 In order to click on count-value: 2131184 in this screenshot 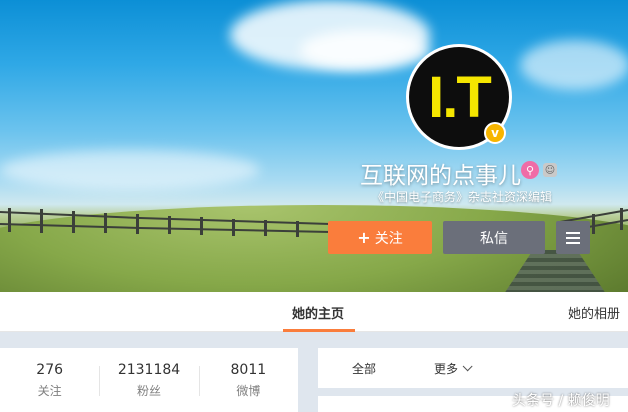, I will do `click(149, 370)`.